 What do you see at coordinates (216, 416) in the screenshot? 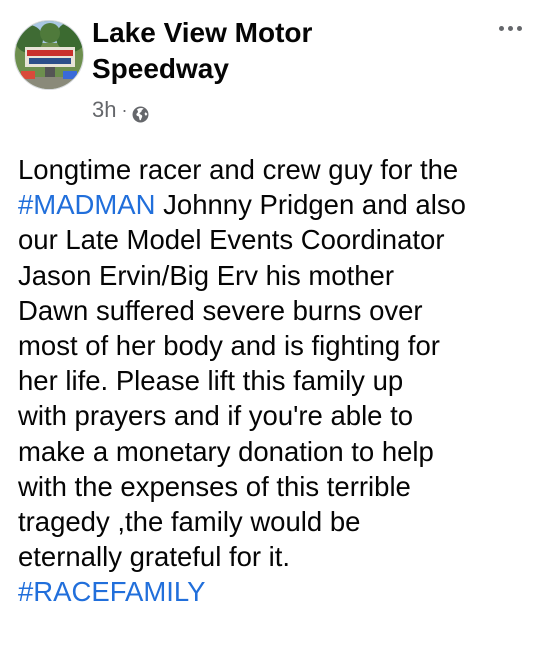
I see `post-text-line: with prayers and if you're able to` at bounding box center [216, 416].